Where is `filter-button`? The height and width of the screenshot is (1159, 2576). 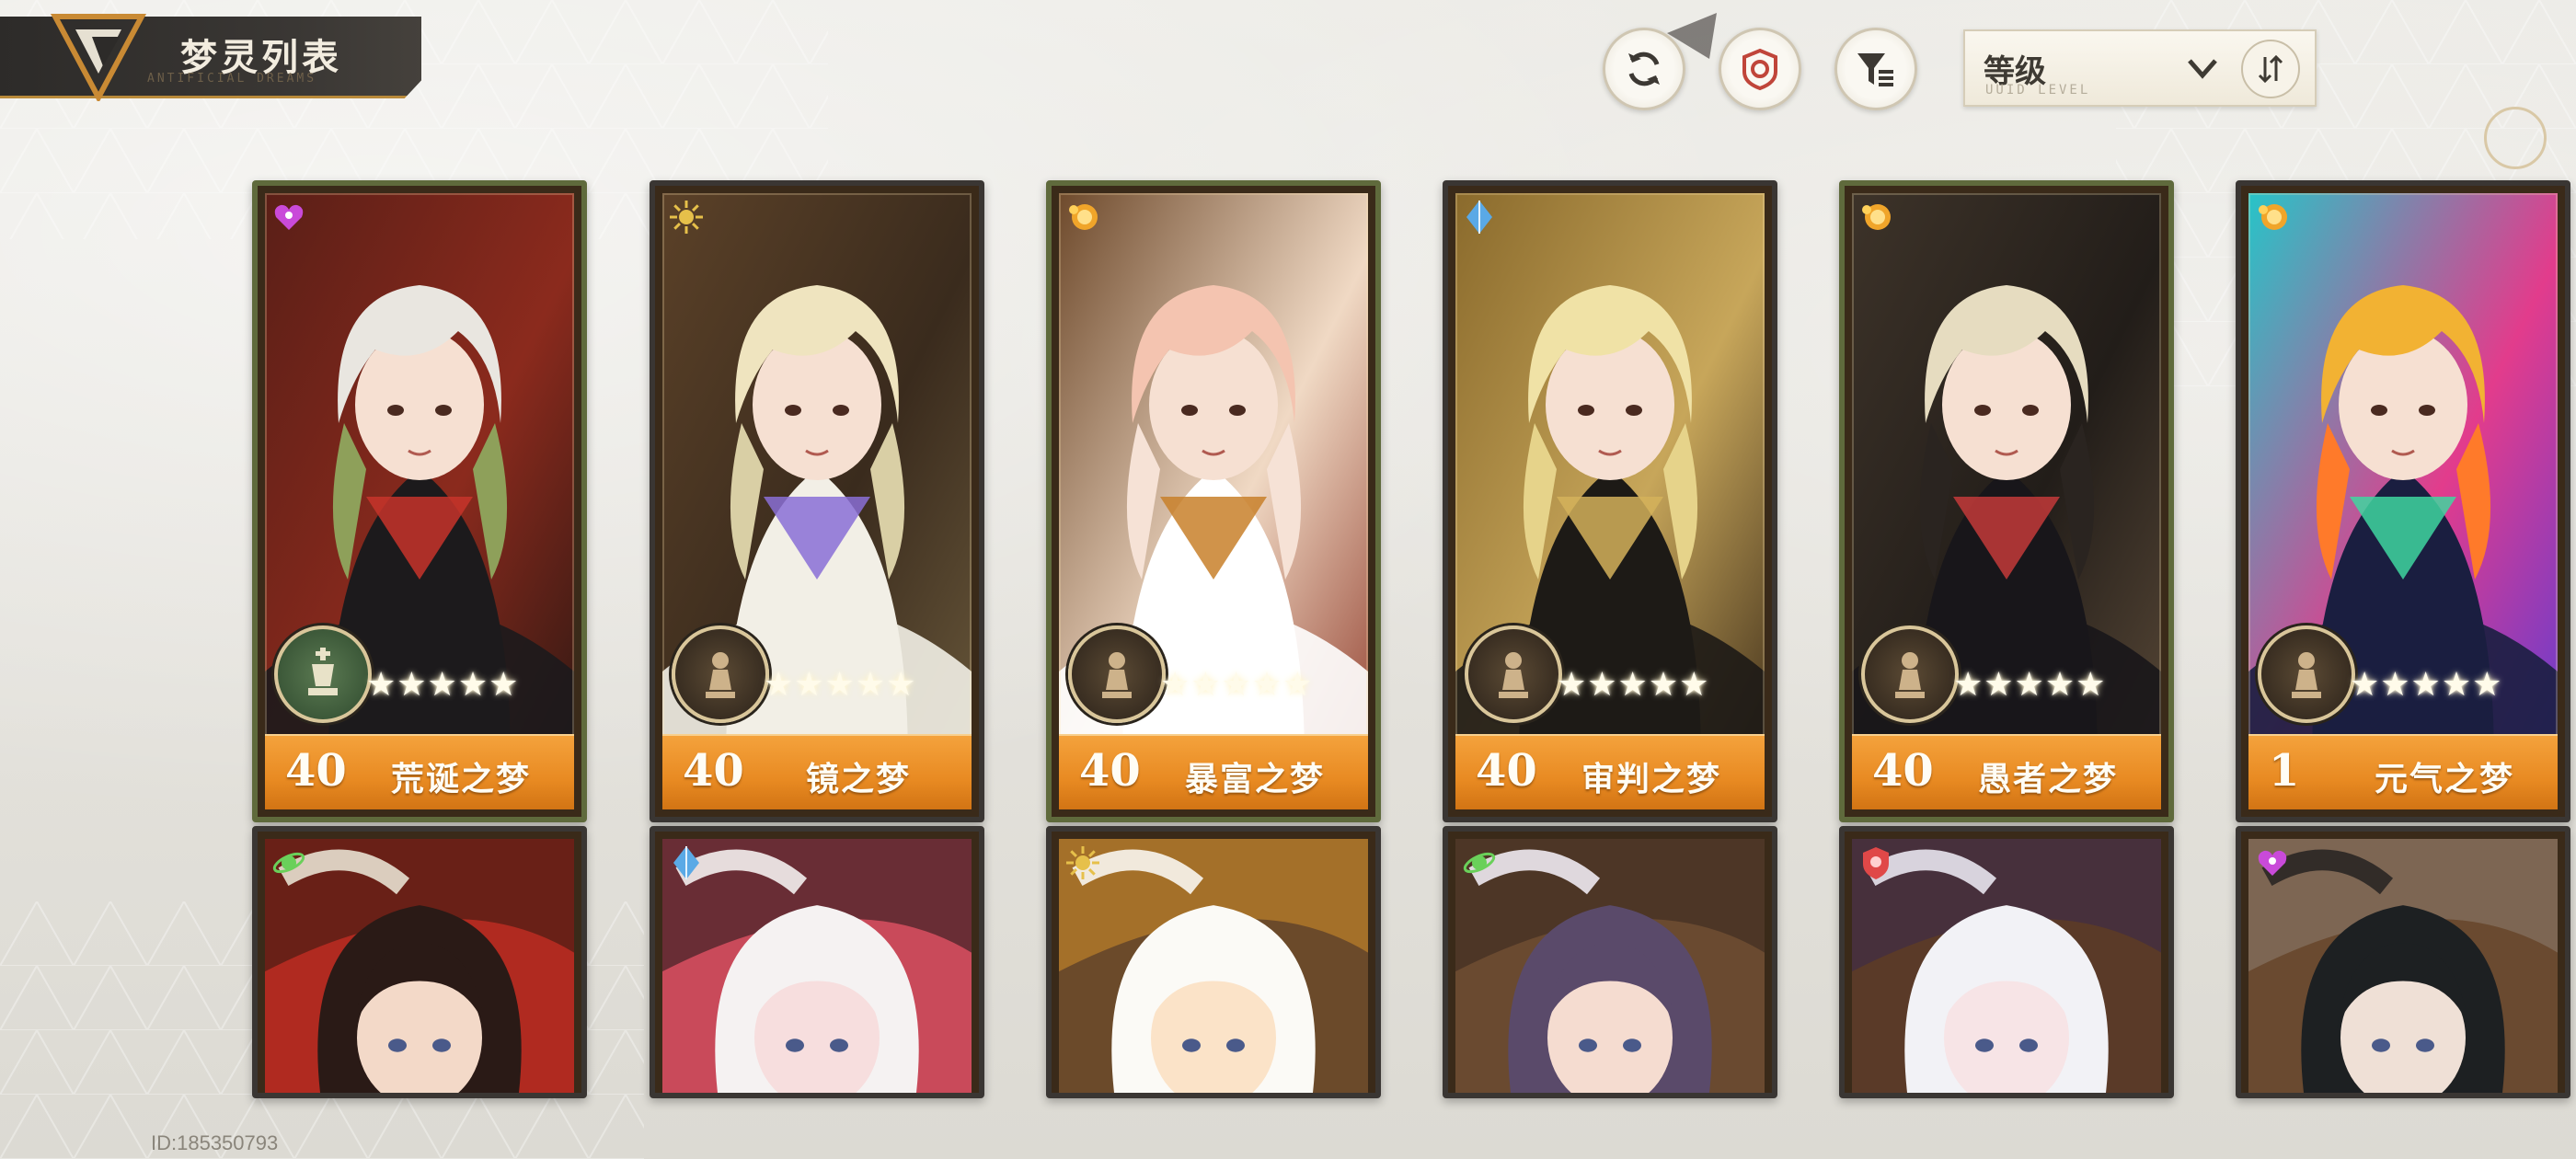 filter-button is located at coordinates (1875, 69).